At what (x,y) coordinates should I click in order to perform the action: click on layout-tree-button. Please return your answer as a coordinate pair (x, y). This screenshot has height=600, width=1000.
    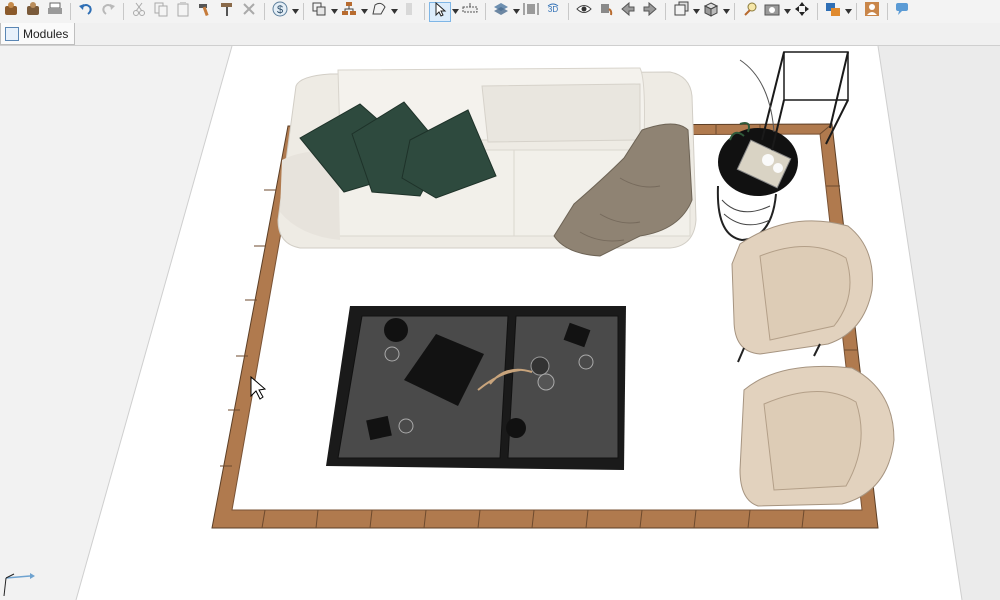
    Looking at the image, I should click on (349, 12).